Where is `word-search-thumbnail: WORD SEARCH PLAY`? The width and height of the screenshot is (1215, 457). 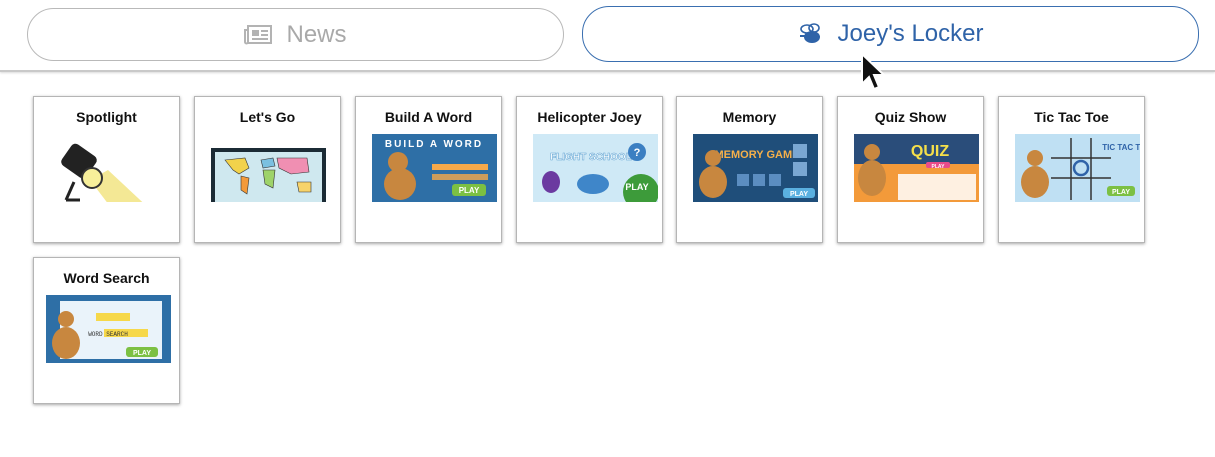 word-search-thumbnail: WORD SEARCH PLAY is located at coordinates (108, 329).